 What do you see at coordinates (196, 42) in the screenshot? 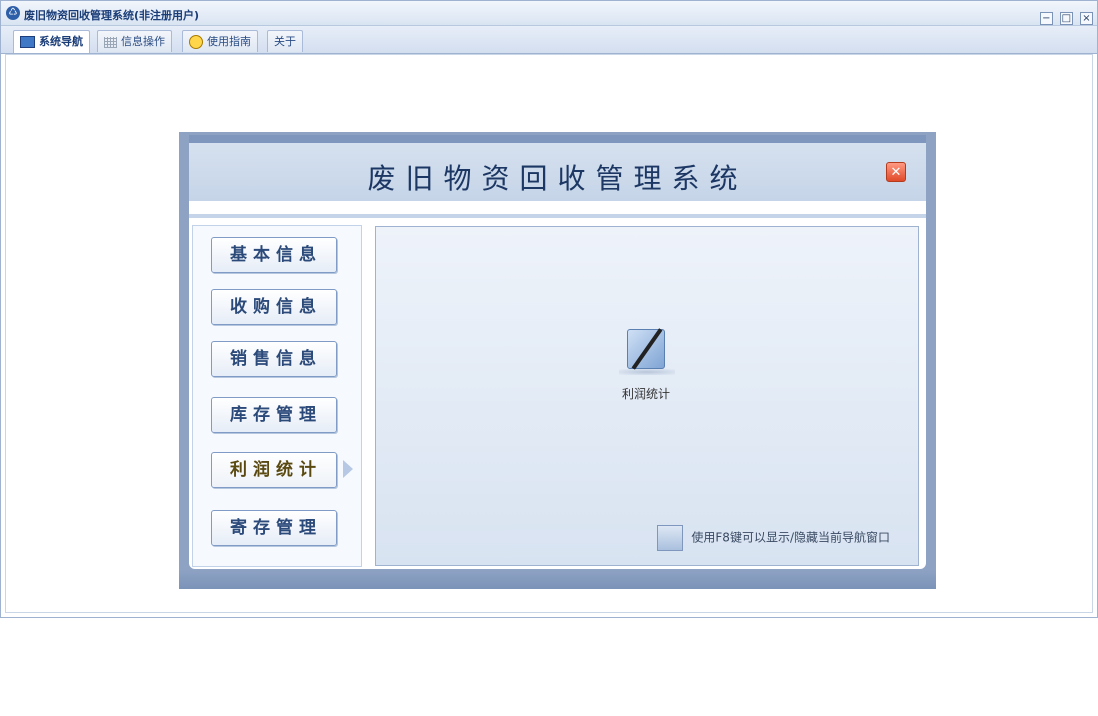
I see `bulb-icon` at bounding box center [196, 42].